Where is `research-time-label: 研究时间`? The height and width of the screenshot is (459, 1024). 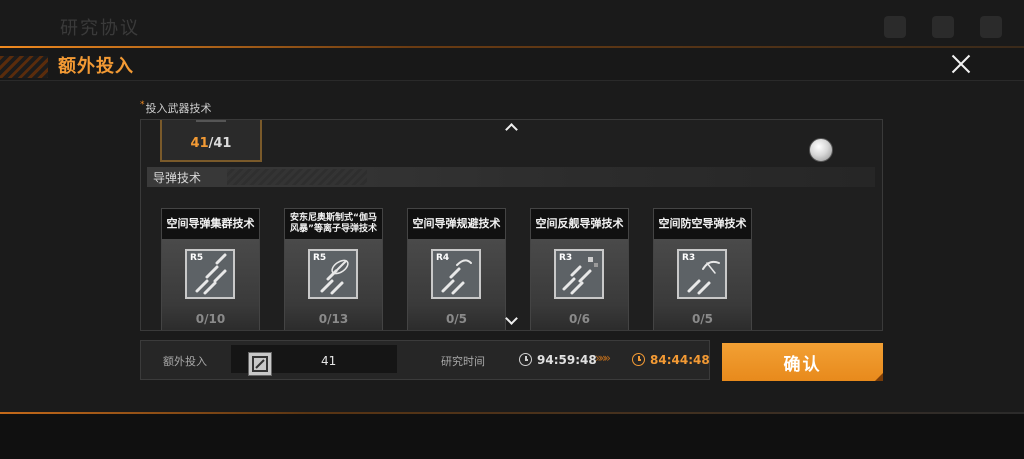 research-time-label: 研究时间 is located at coordinates (463, 361).